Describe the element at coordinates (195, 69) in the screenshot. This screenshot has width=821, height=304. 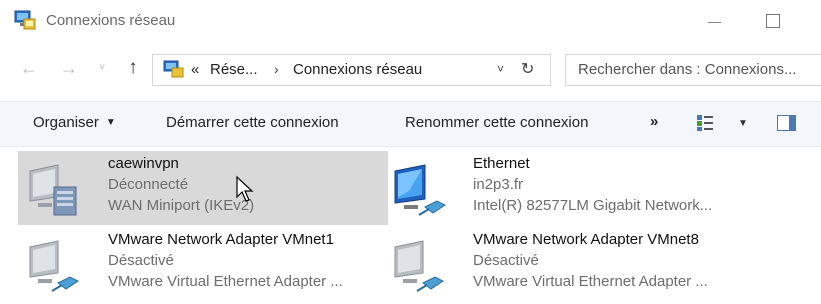
I see `breadcrumb-overflow: «` at that location.